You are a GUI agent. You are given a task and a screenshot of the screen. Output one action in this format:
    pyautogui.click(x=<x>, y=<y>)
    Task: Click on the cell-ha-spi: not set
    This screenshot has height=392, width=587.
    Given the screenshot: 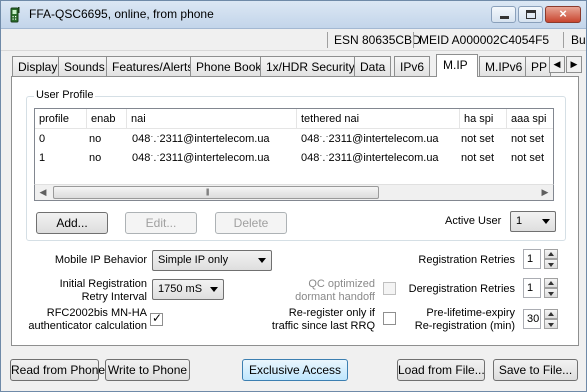 What is the action you would take?
    pyautogui.click(x=478, y=139)
    